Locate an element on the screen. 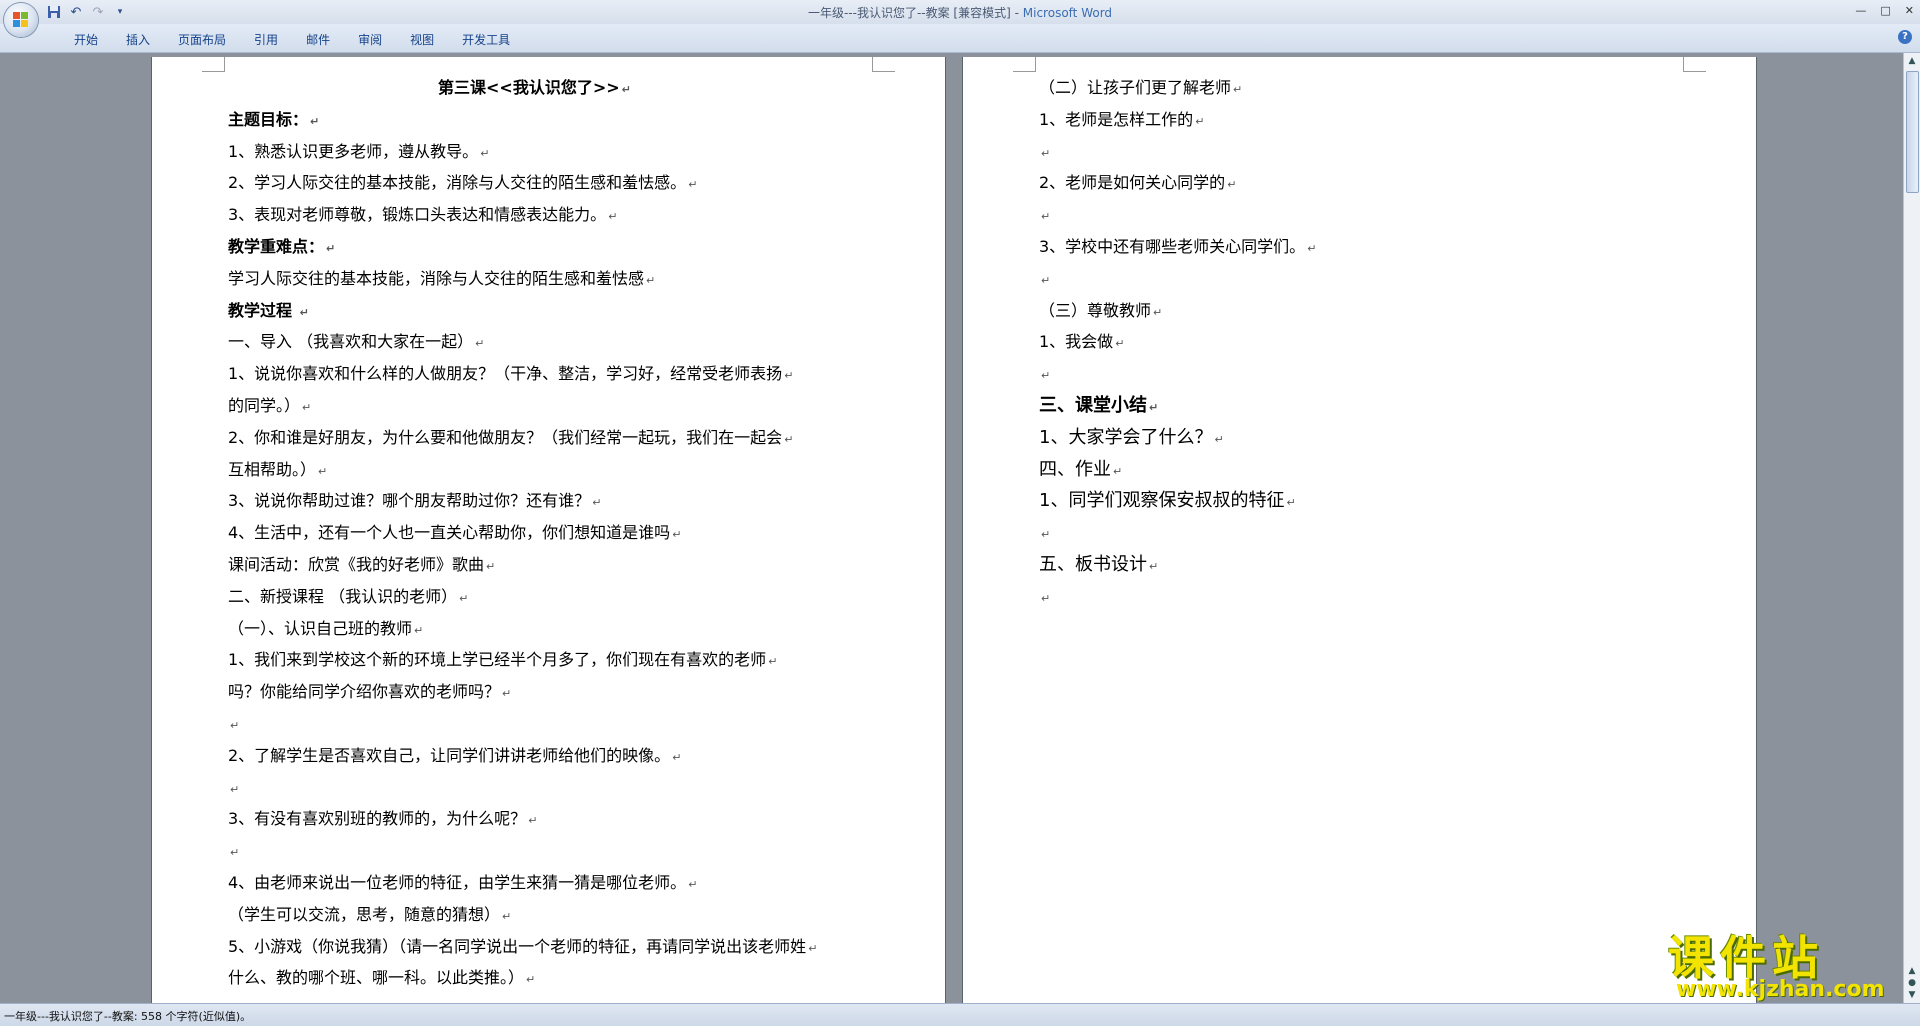  vertical-scrollbar: ▲ ▲ ● ▼ is located at coordinates (1911, 528).